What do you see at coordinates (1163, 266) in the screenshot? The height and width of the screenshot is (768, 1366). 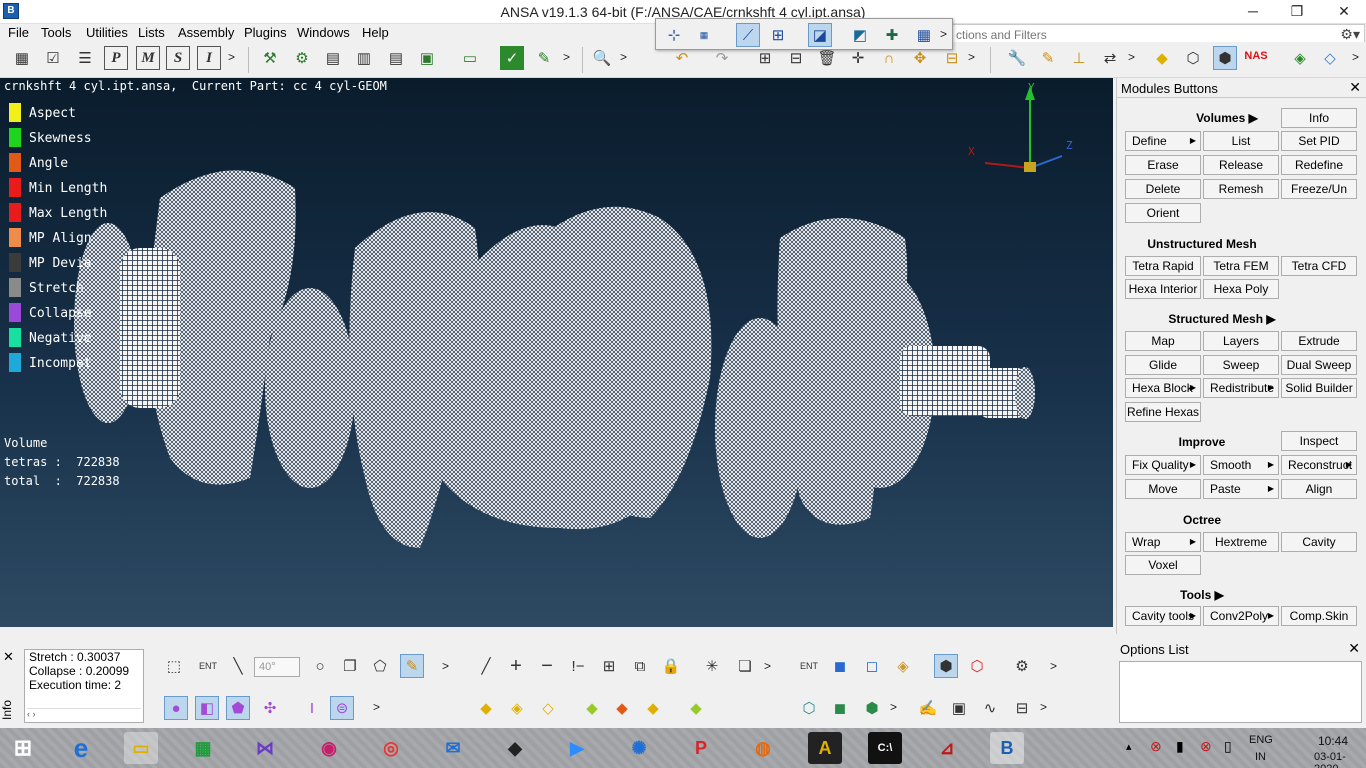 I see `tetra-rapid-button: Tetra Rapid` at bounding box center [1163, 266].